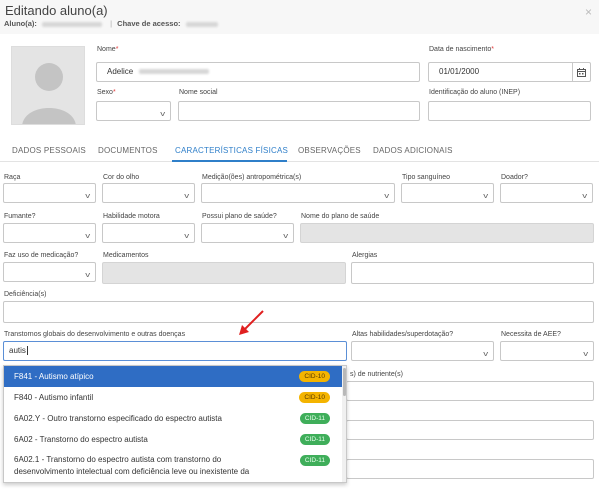 The image size is (599, 494). Describe the element at coordinates (126, 255) in the screenshot. I see `medicamentos-label: Medicamentos` at that location.